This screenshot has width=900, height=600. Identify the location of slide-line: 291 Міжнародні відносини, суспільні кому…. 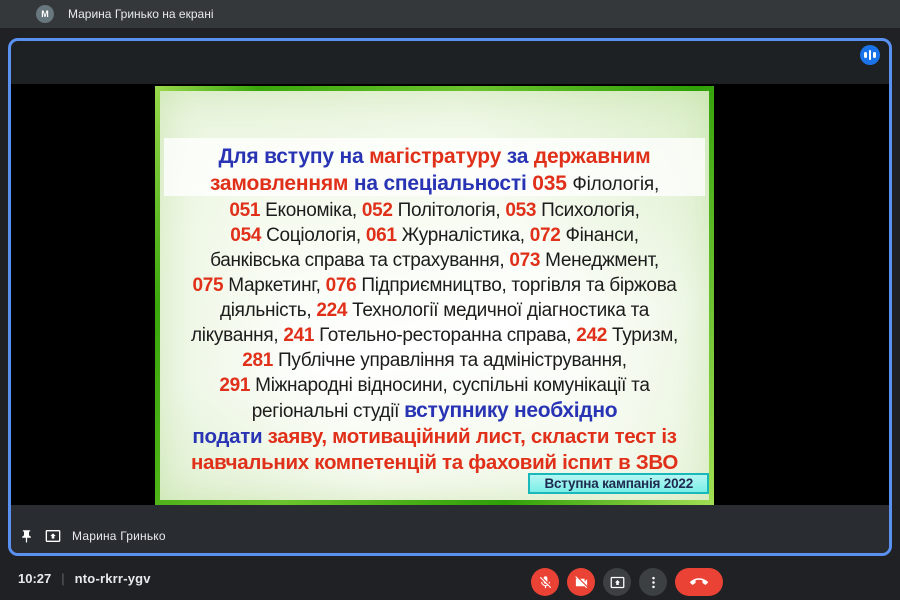
(434, 385).